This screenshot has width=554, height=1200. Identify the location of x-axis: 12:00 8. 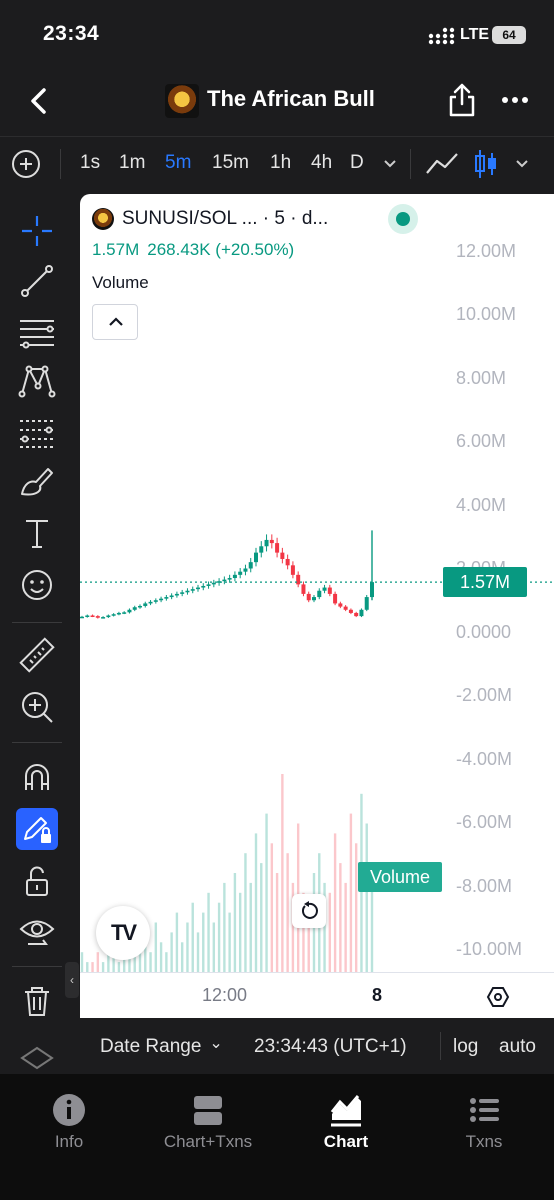
(317, 995).